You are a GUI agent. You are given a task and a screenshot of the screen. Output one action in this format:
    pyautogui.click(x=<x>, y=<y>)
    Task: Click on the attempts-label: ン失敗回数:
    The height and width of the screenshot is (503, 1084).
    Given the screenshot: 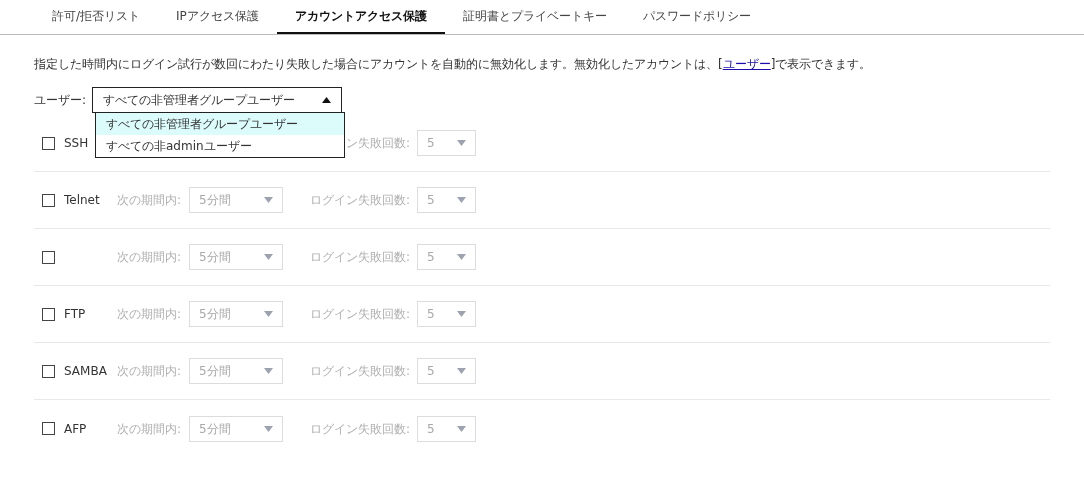 What is the action you would take?
    pyautogui.click(x=377, y=143)
    